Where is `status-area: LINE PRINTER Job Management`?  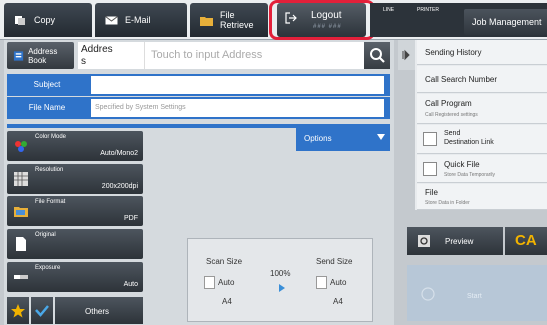 status-area: LINE PRINTER Job Management is located at coordinates (458, 20).